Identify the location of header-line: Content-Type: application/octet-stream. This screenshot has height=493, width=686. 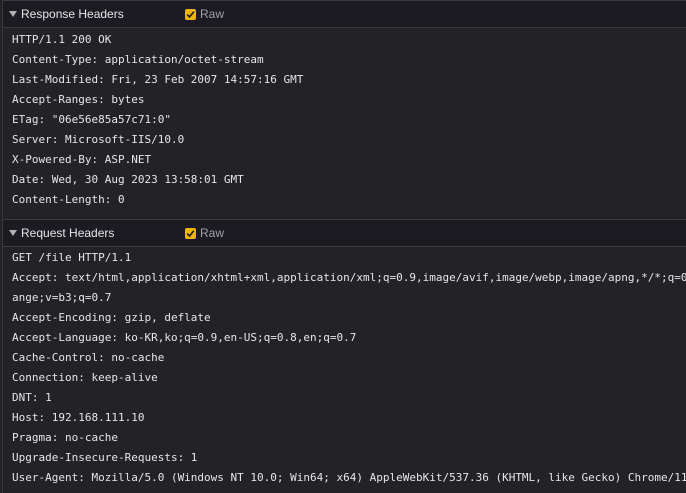
(138, 59).